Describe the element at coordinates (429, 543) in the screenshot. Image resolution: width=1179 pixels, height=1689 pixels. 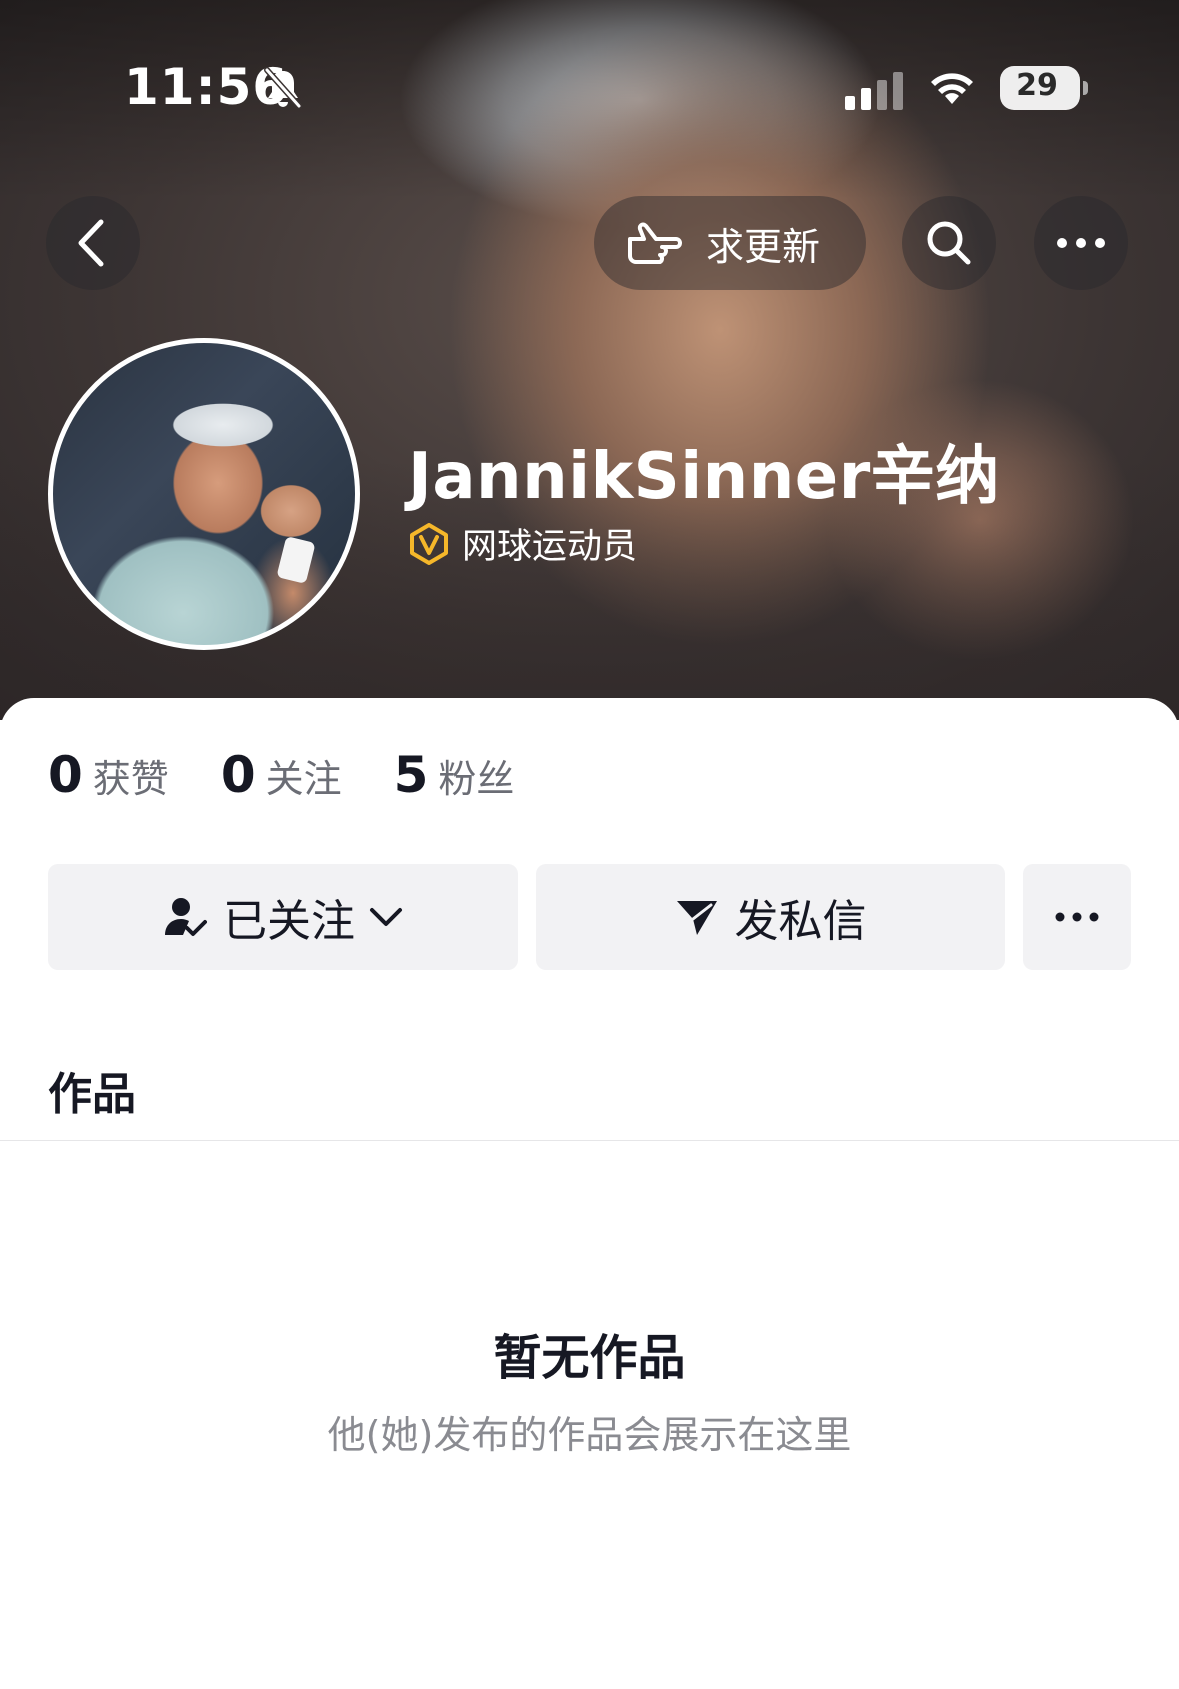
I see `verified-v-icon` at that location.